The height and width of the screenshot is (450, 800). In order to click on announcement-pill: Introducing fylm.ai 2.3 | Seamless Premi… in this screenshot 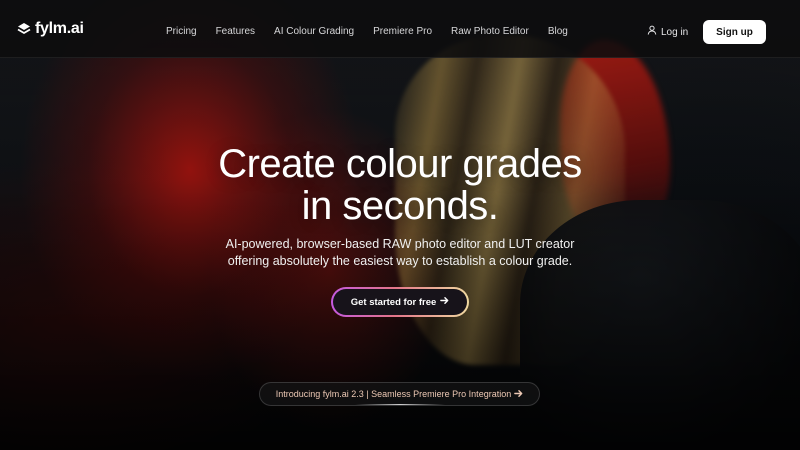, I will do `click(399, 394)`.